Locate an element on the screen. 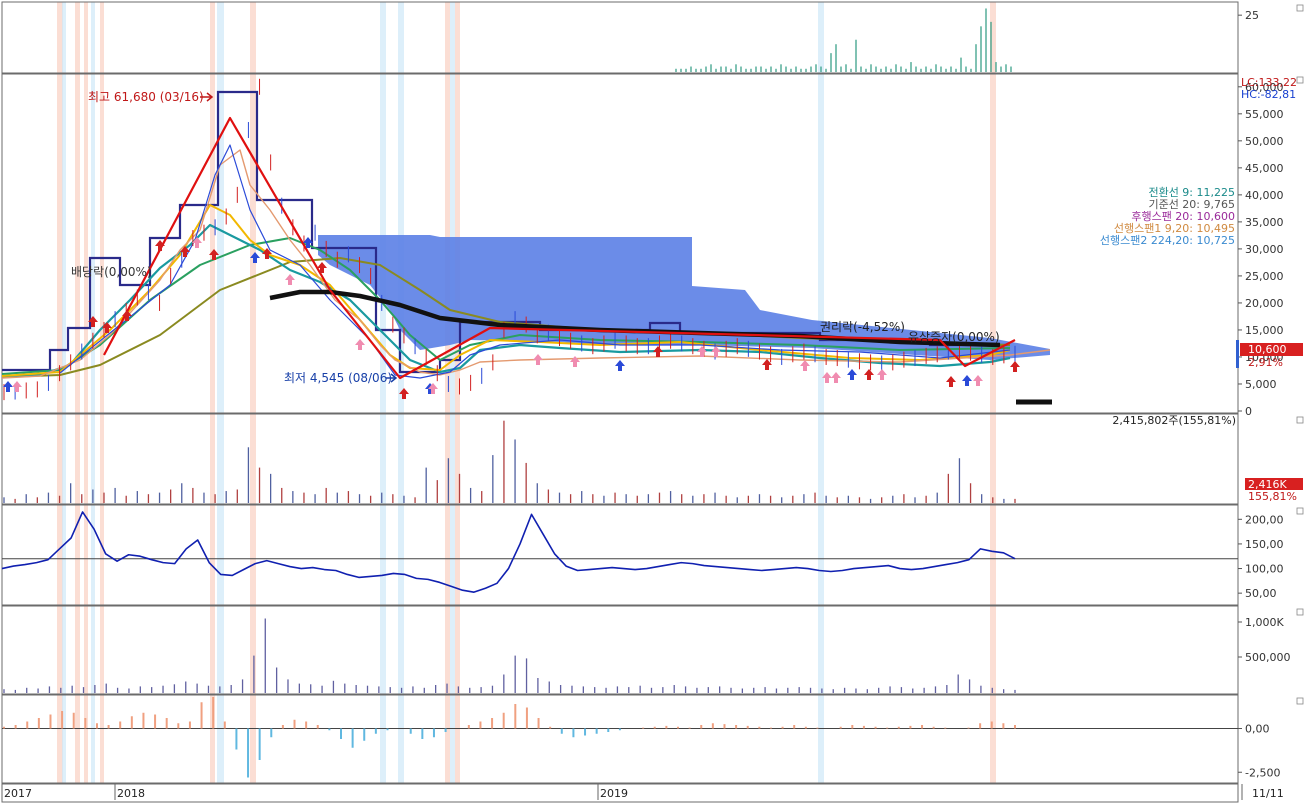  hc-label: HC:-82,81 is located at coordinates (1268, 94).